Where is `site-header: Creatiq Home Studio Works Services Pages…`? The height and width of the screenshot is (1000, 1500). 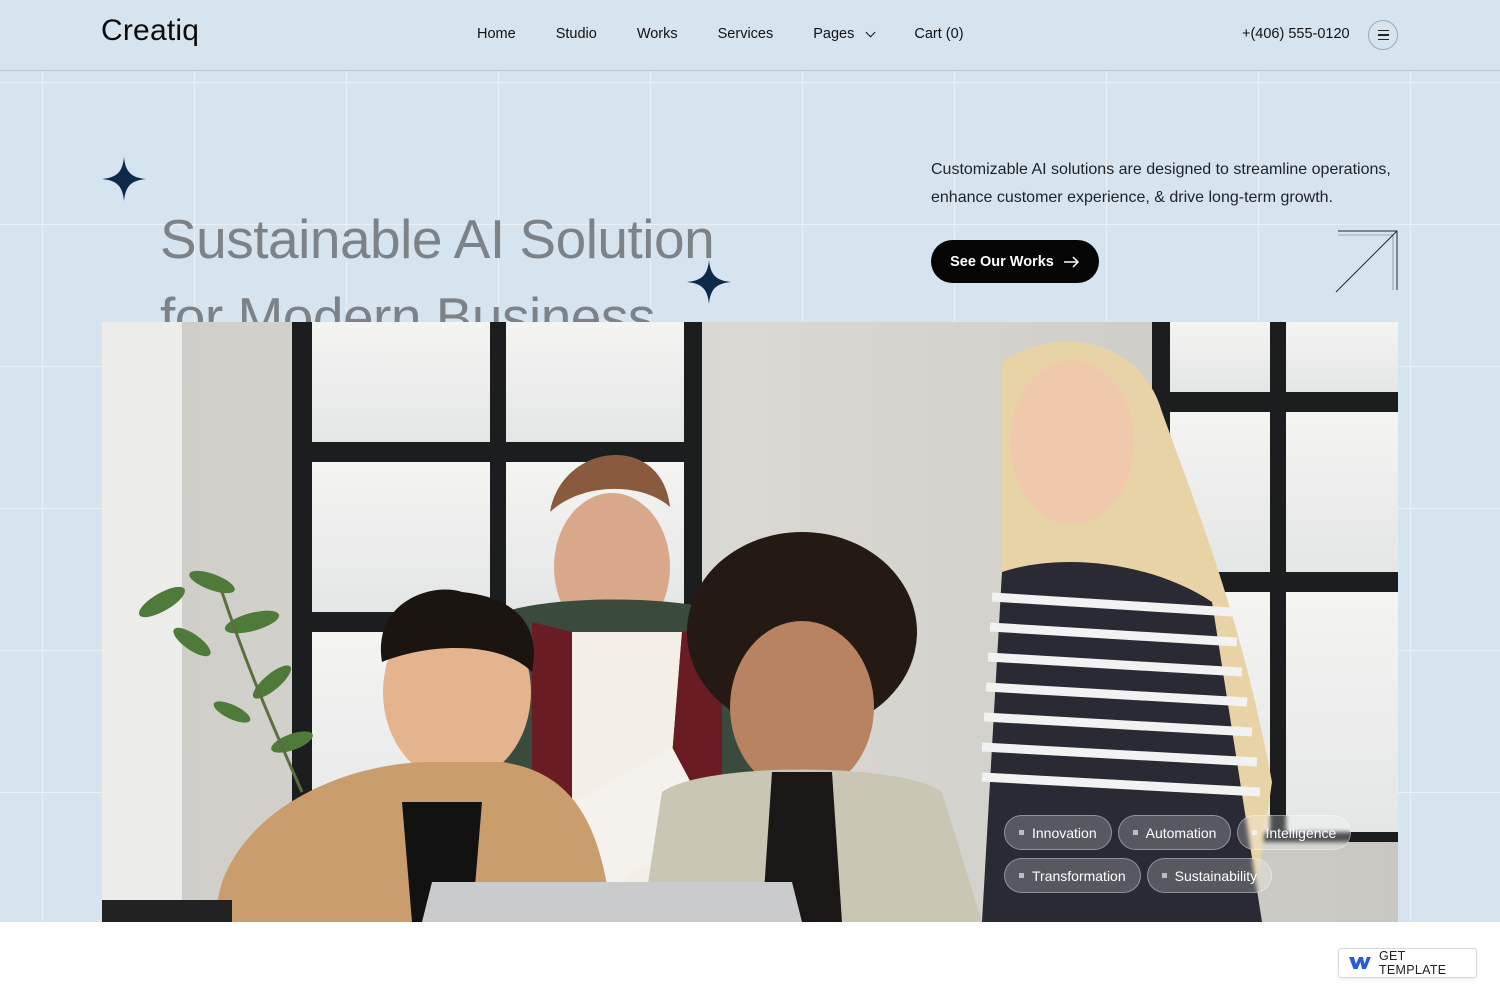 site-header: Creatiq Home Studio Works Services Pages… is located at coordinates (750, 35).